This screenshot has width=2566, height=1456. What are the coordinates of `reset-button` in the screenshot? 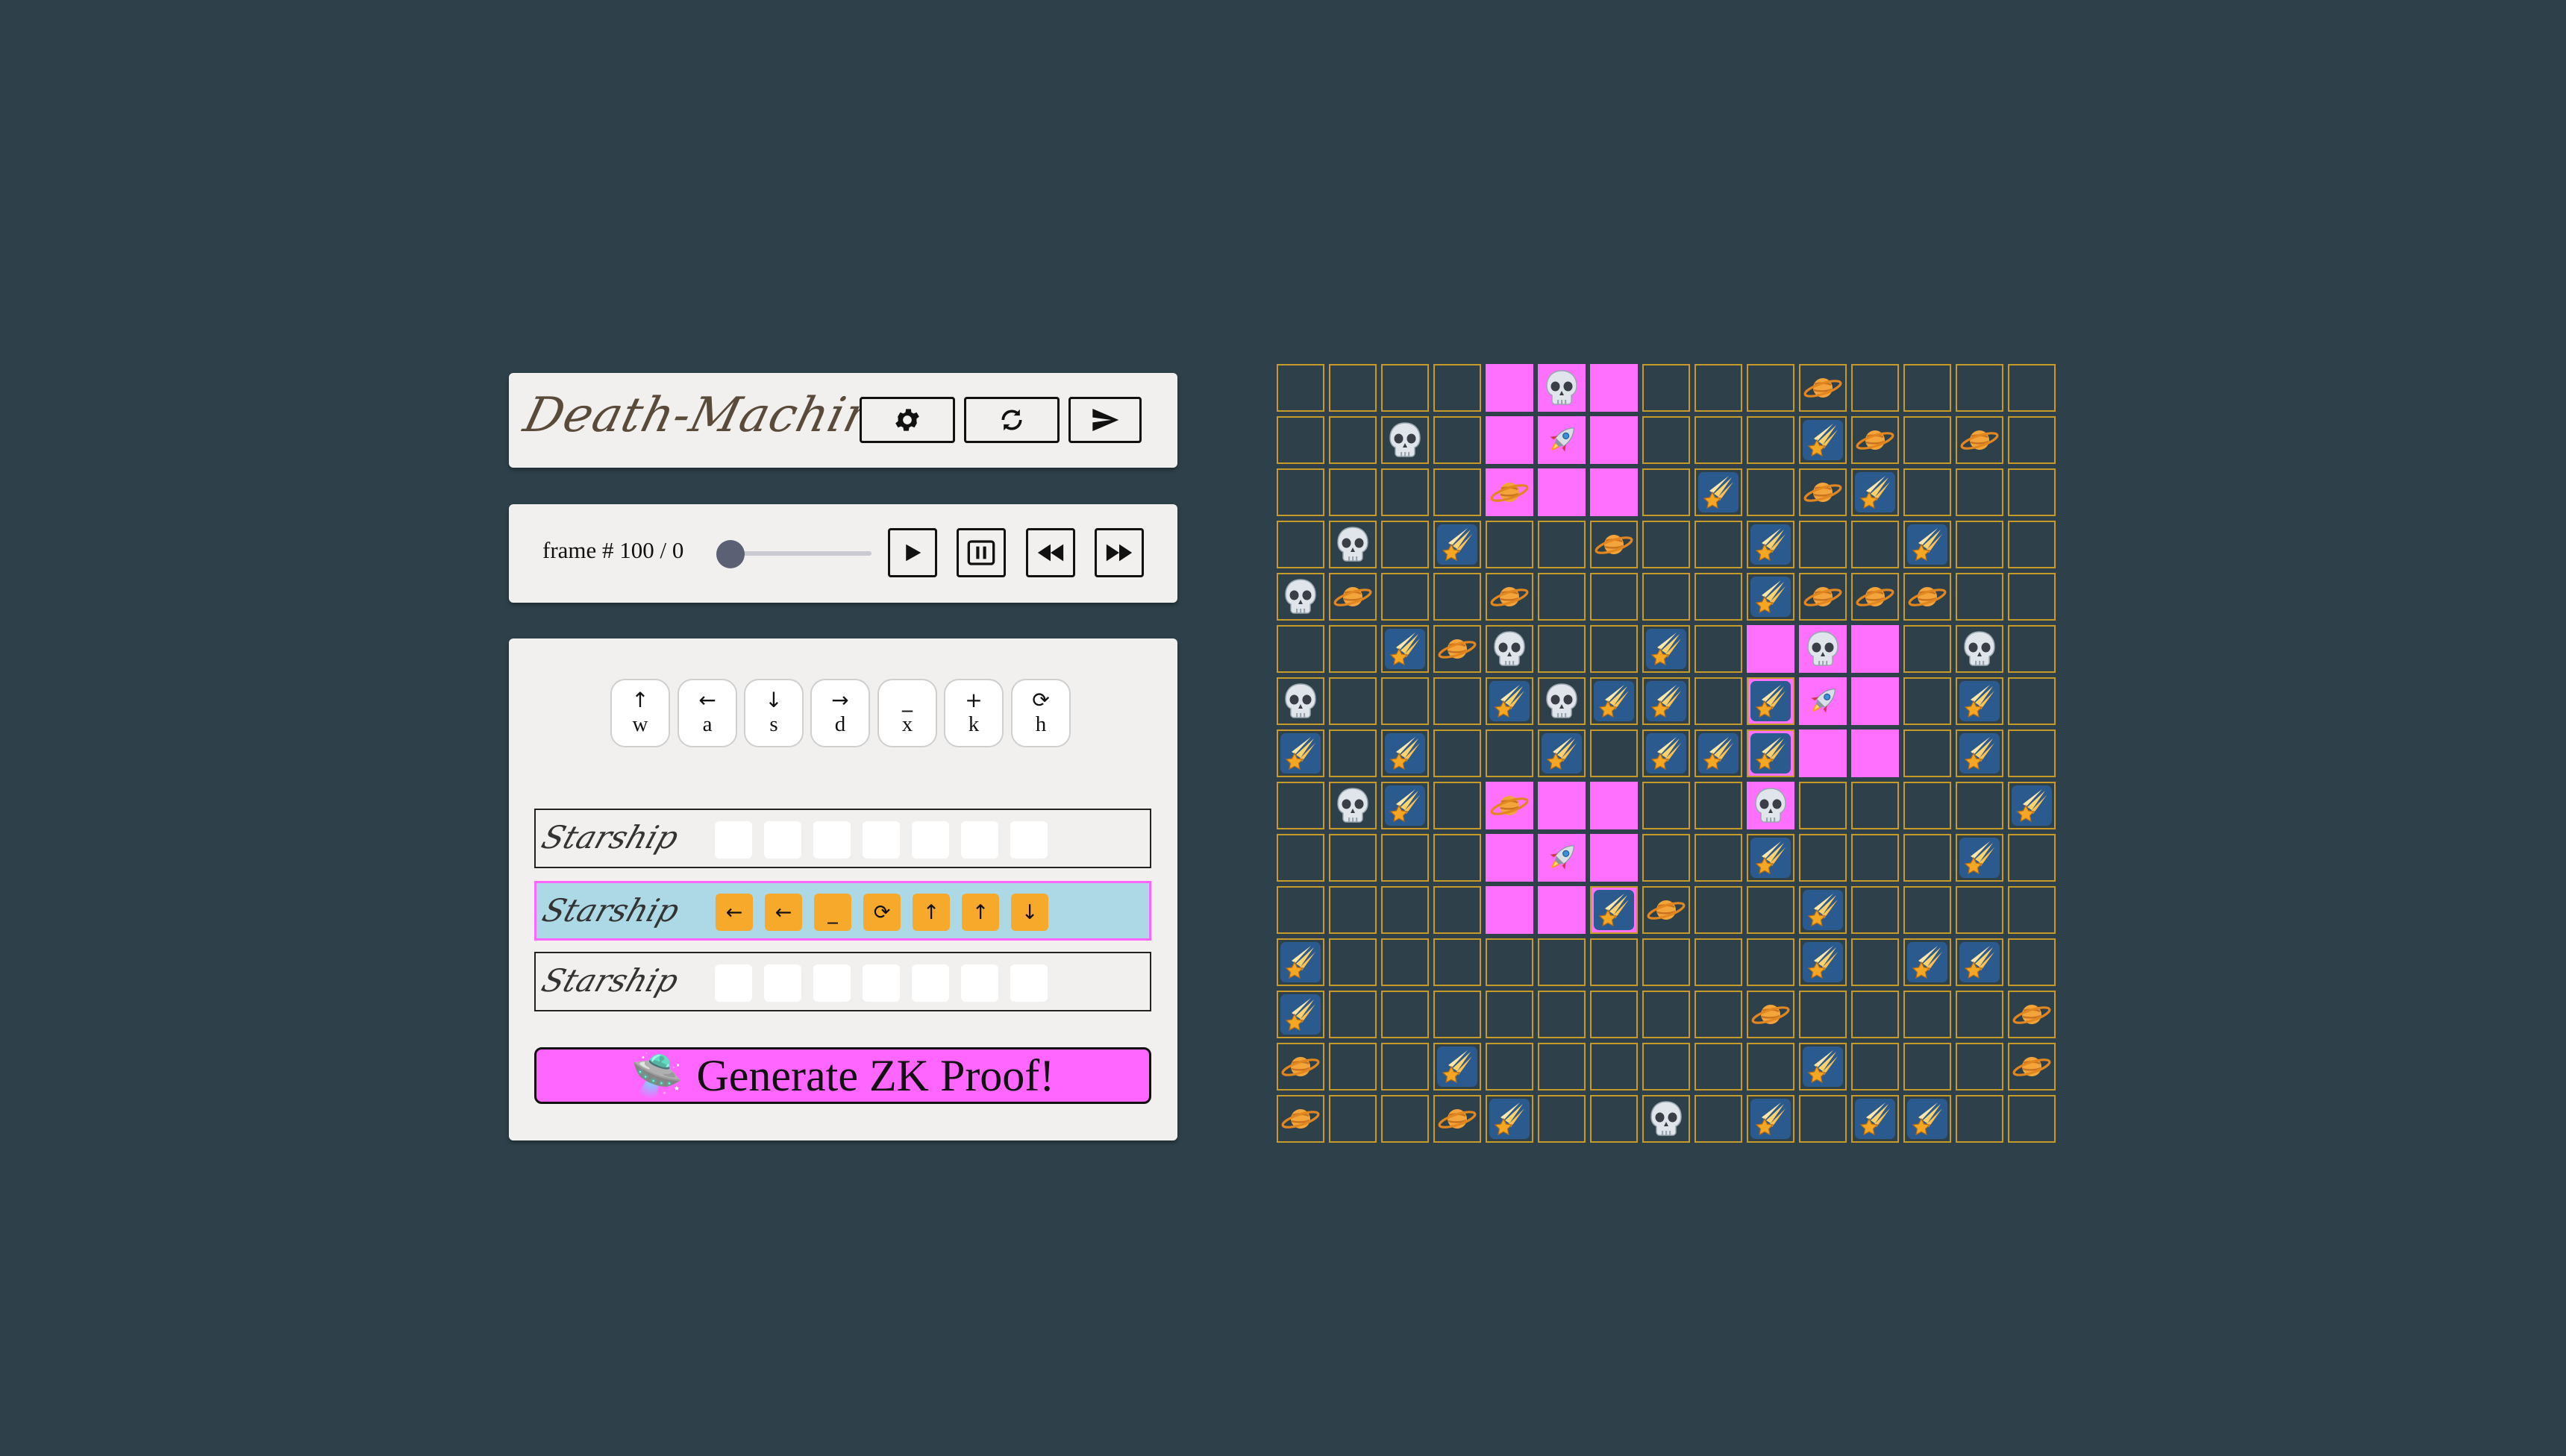 It's located at (1012, 420).